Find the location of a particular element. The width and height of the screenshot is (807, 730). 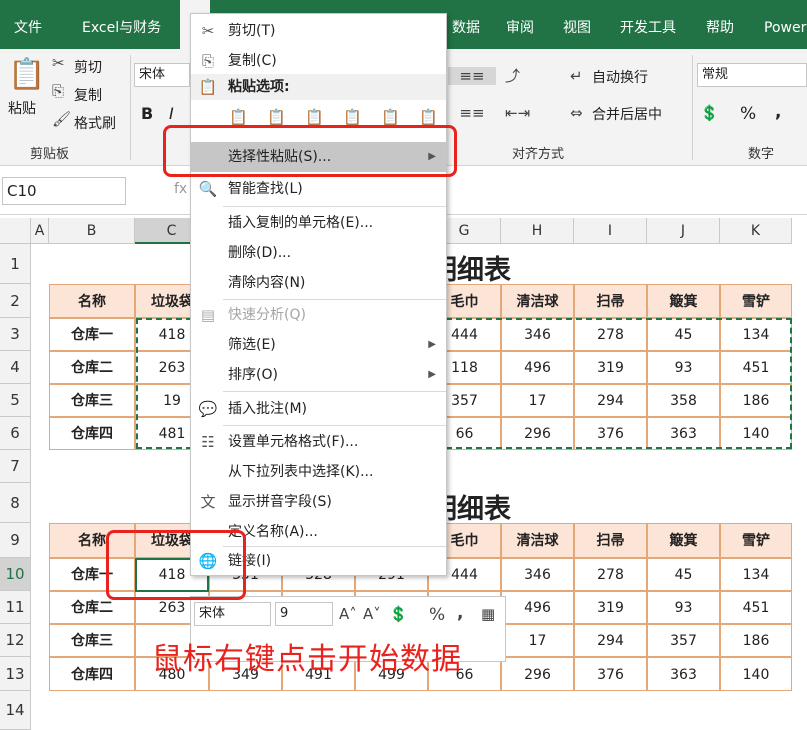

table-cell: 346 is located at coordinates (537, 574).